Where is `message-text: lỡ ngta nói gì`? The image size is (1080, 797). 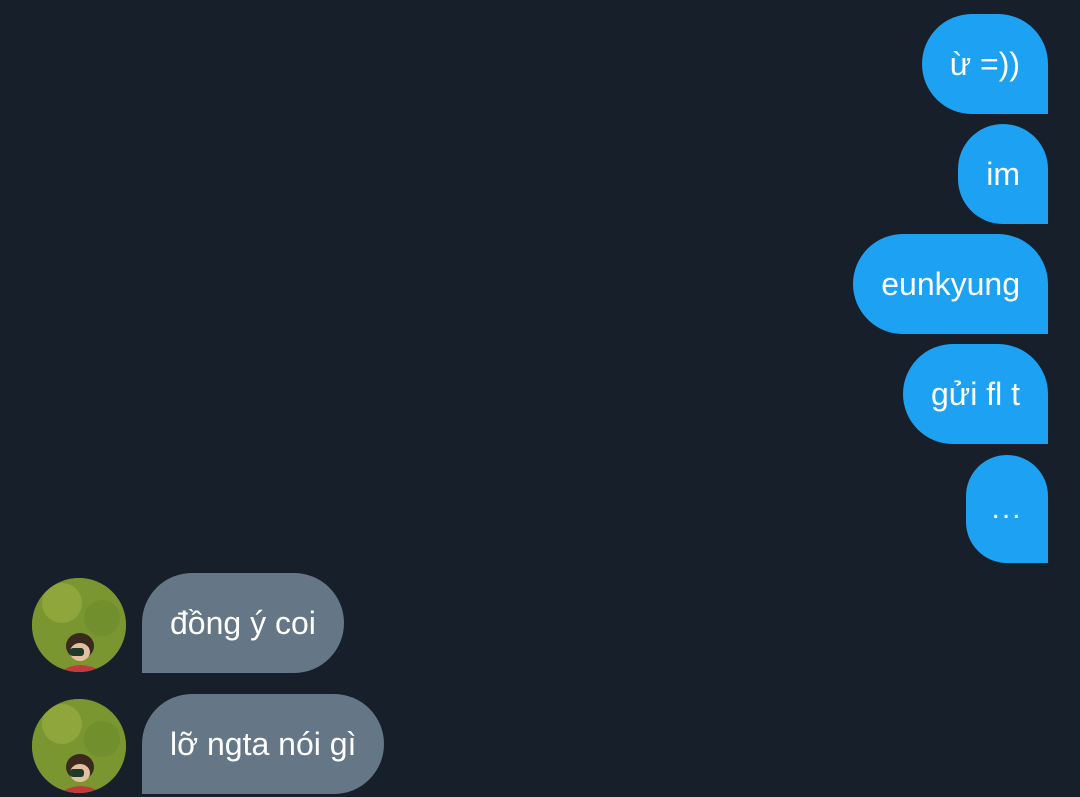
message-text: lỡ ngta nói gì is located at coordinates (263, 744).